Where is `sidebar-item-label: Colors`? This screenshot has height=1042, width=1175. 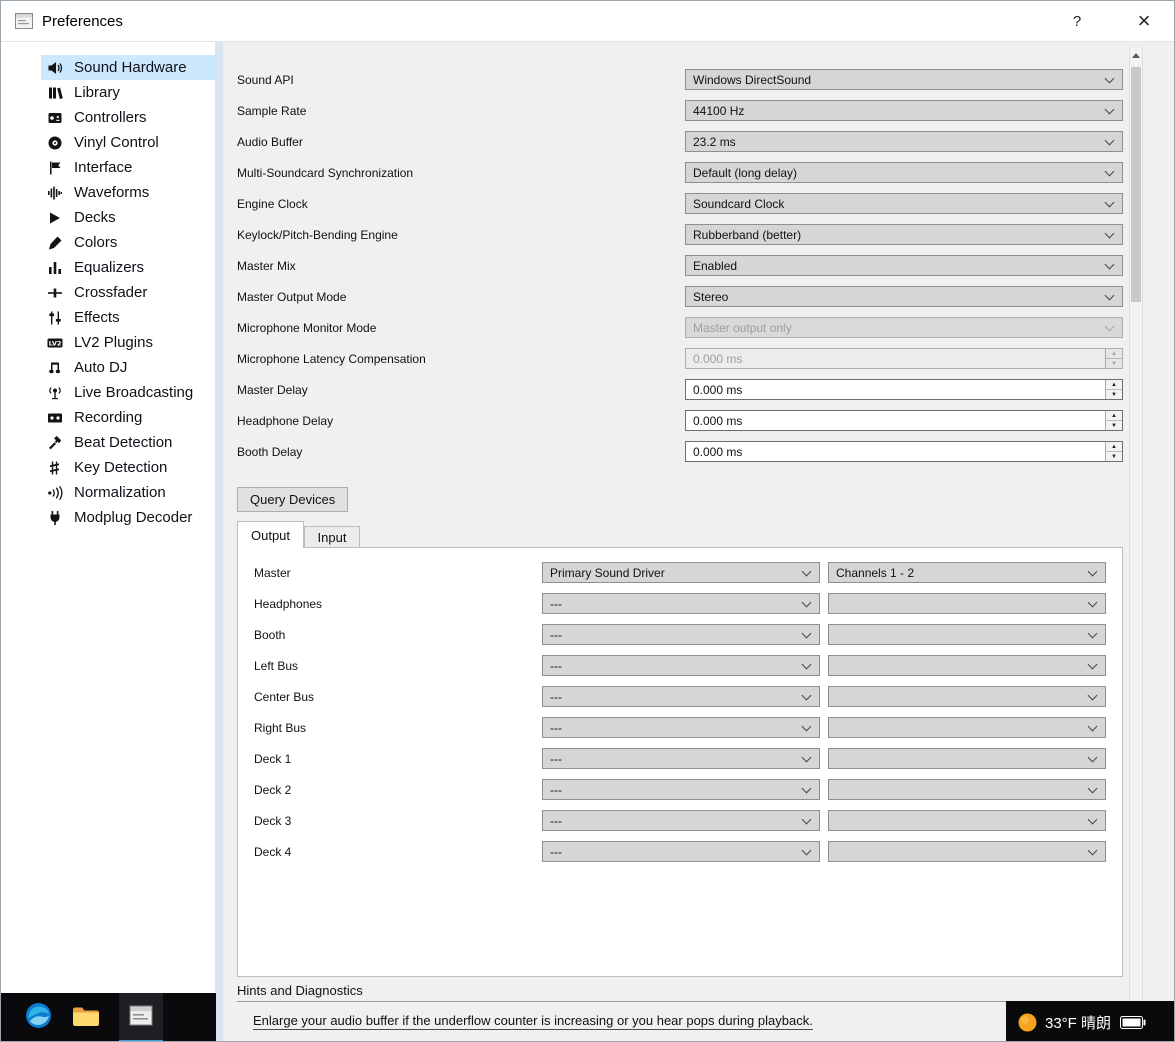 sidebar-item-label: Colors is located at coordinates (96, 242).